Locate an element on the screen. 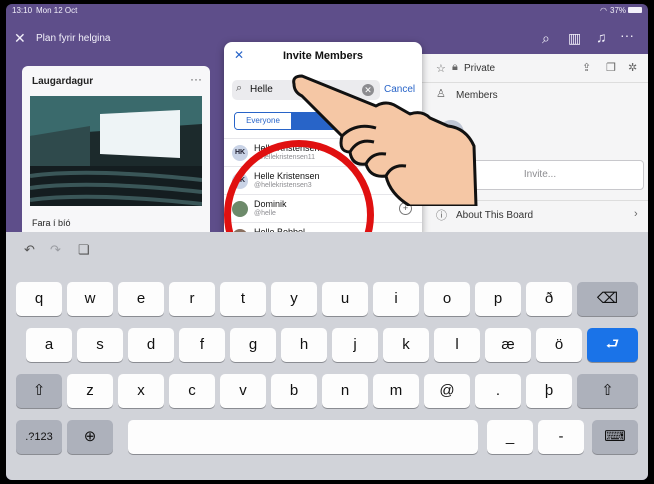 This screenshot has height=484, width=654. globe-icon: ⊕ is located at coordinates (90, 437).